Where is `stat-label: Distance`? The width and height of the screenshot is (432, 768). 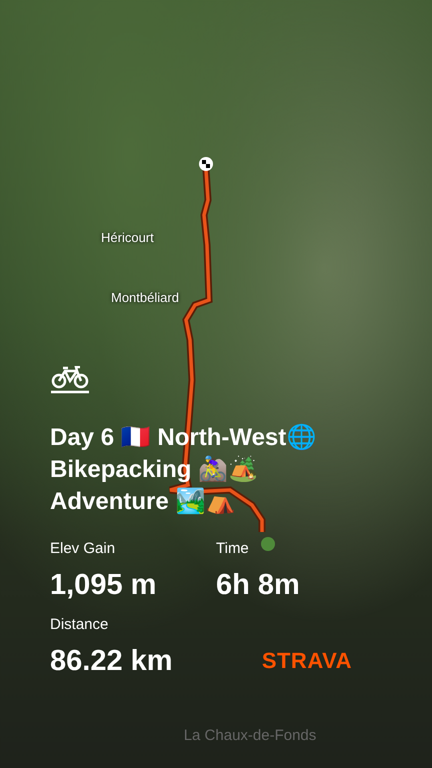 stat-label: Distance is located at coordinates (79, 624).